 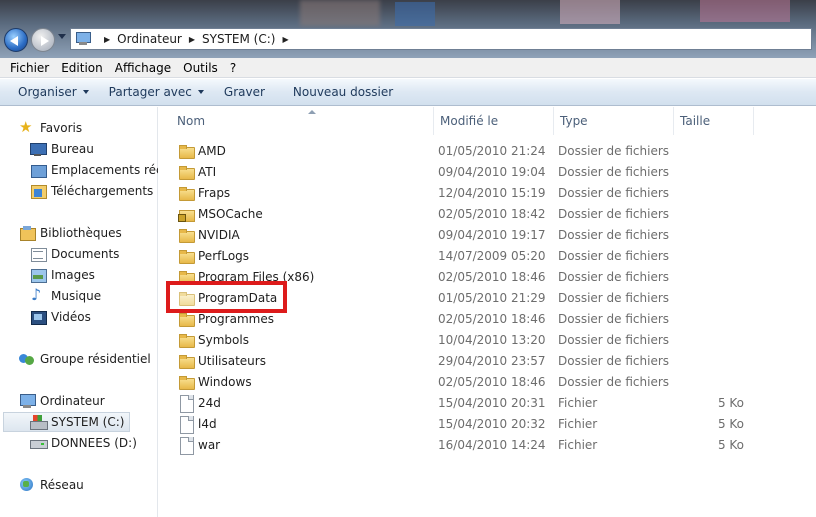 What do you see at coordinates (81, 233) in the screenshot?
I see `nav-label: Bibliothèques` at bounding box center [81, 233].